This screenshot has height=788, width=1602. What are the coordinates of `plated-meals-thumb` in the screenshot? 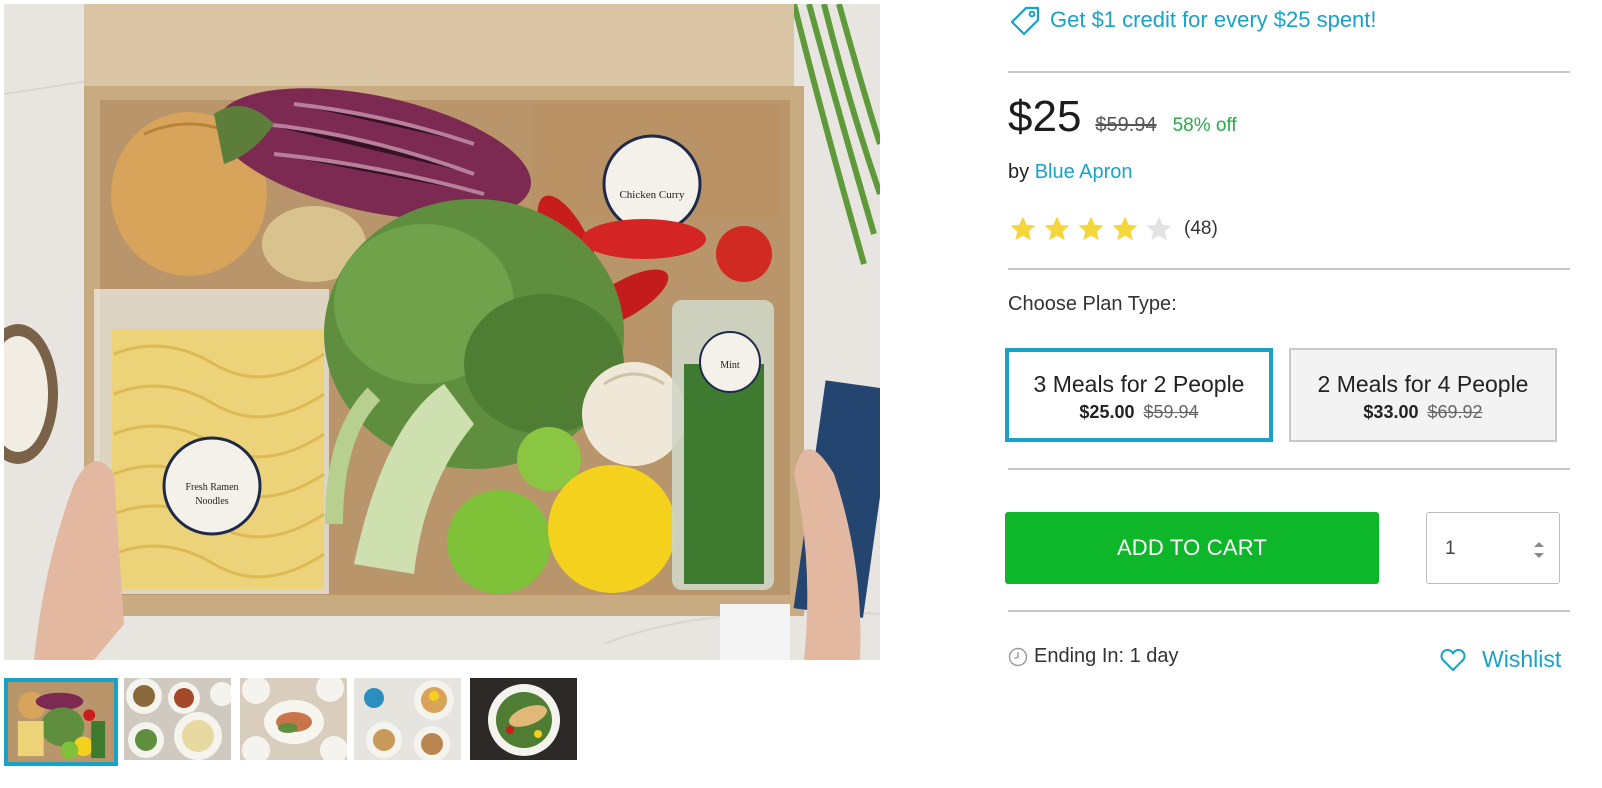 It's located at (177, 719).